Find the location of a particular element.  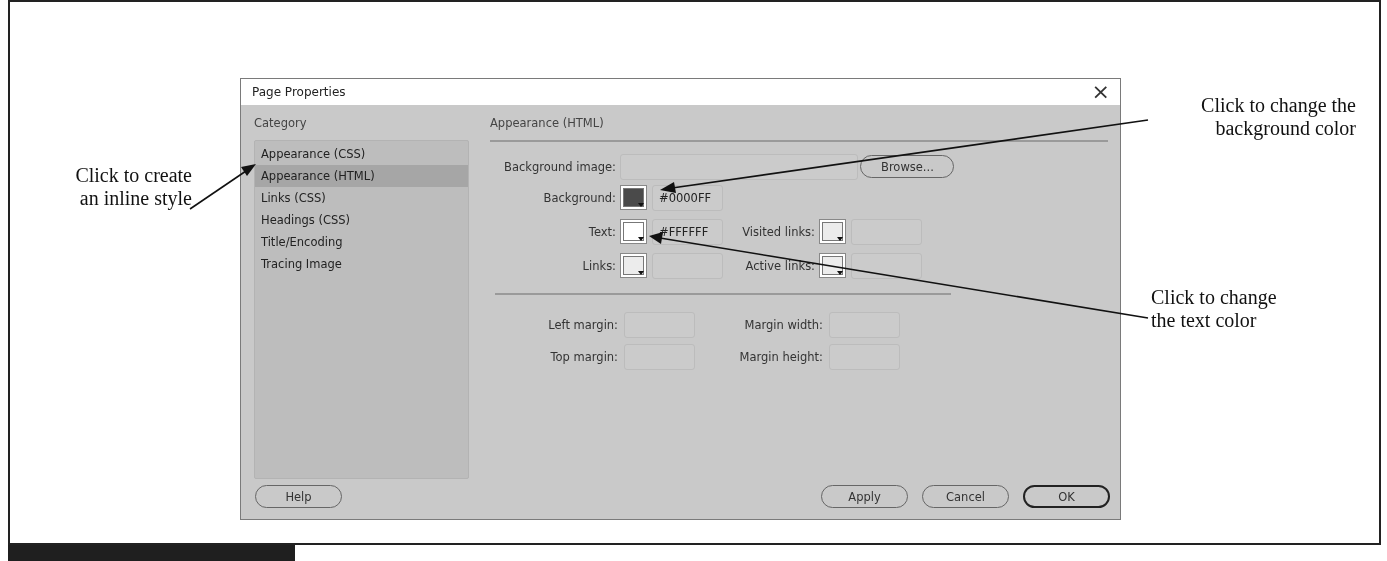

field-label: Background: is located at coordinates (579, 197).